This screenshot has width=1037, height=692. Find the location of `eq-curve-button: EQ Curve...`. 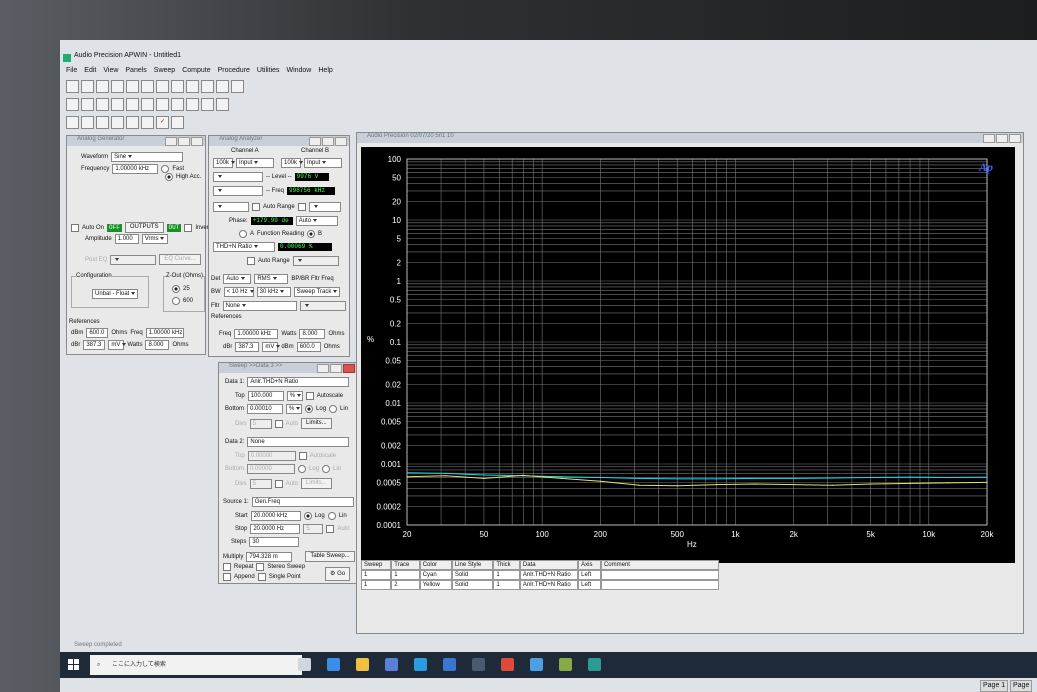

eq-curve-button: EQ Curve... is located at coordinates (180, 259).